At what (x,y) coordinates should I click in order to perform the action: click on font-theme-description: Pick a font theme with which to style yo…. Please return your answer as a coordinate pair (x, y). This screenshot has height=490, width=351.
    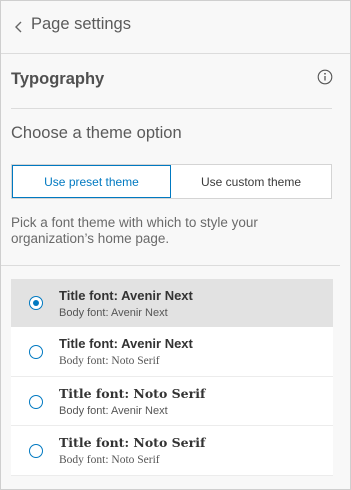
    Looking at the image, I should click on (134, 230).